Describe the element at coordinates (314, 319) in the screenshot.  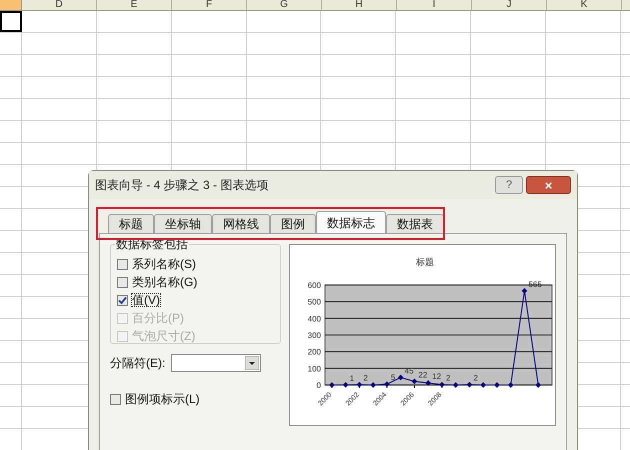
I see `y-tick-label: 400` at that location.